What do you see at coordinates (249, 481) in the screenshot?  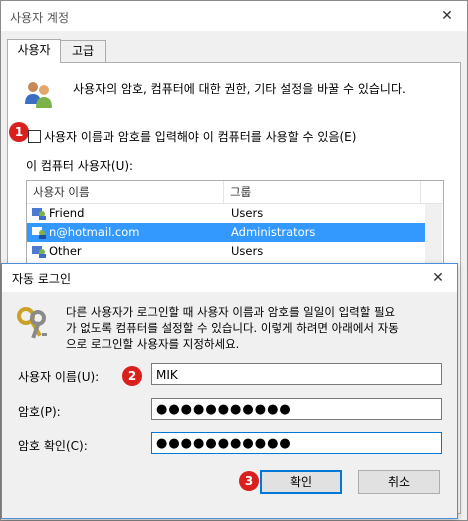 I see `step-badge-3: 3` at bounding box center [249, 481].